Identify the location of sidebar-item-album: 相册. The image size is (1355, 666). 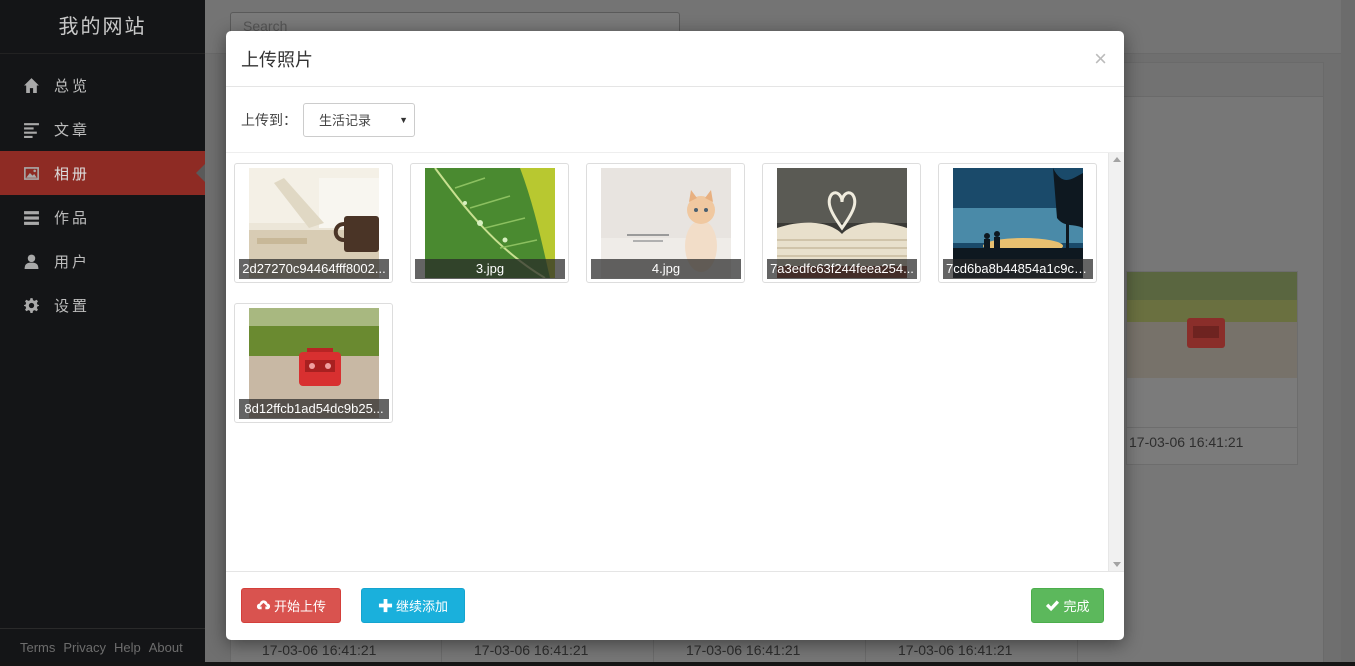
(102, 173).